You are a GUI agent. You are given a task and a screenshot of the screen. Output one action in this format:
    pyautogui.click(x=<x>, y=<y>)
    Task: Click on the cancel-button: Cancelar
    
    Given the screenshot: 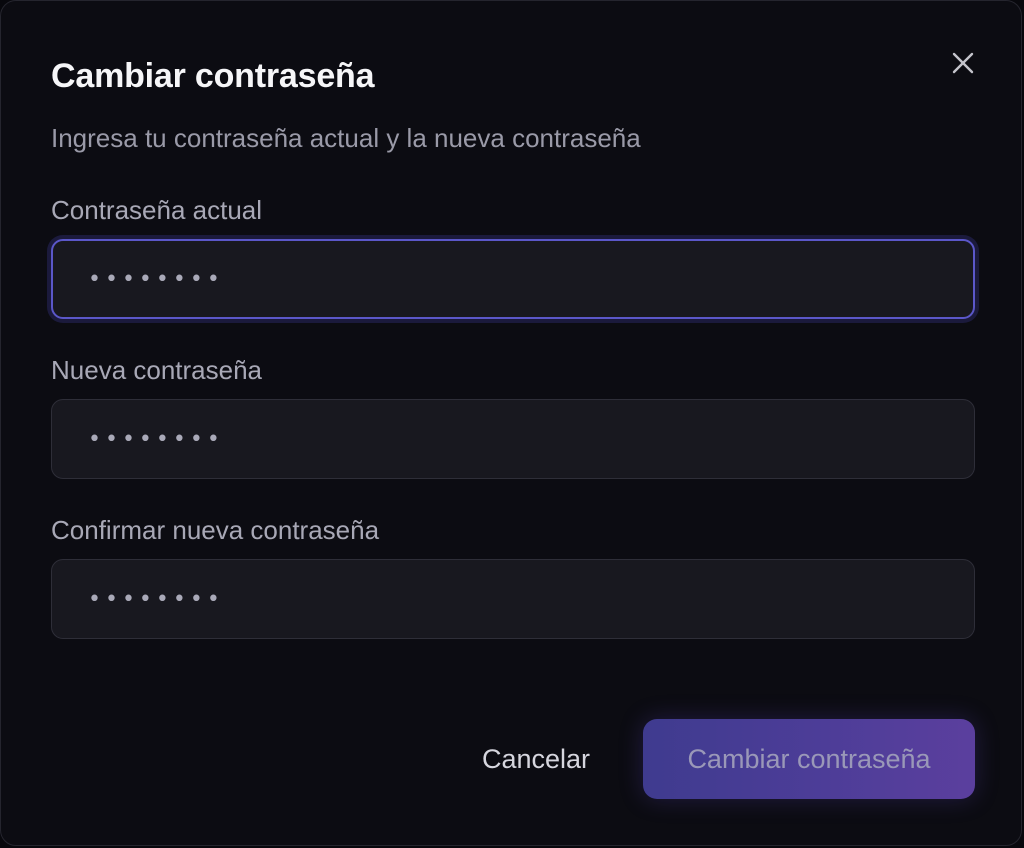 What is the action you would take?
    pyautogui.click(x=536, y=759)
    